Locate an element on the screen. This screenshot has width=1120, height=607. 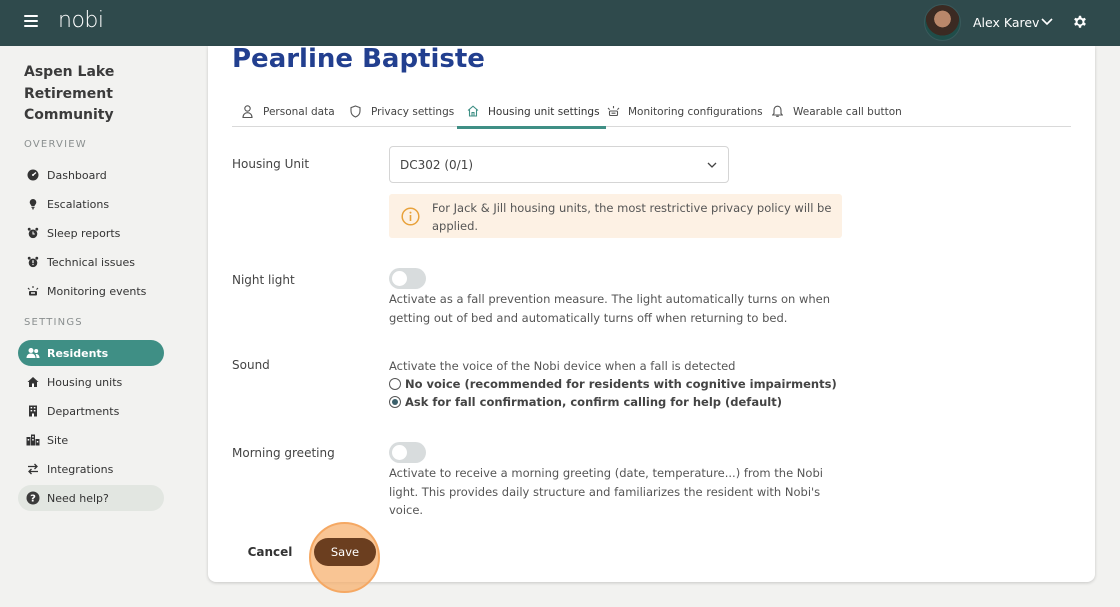
sidebar-item-escalations: Escalations is located at coordinates (91, 204).